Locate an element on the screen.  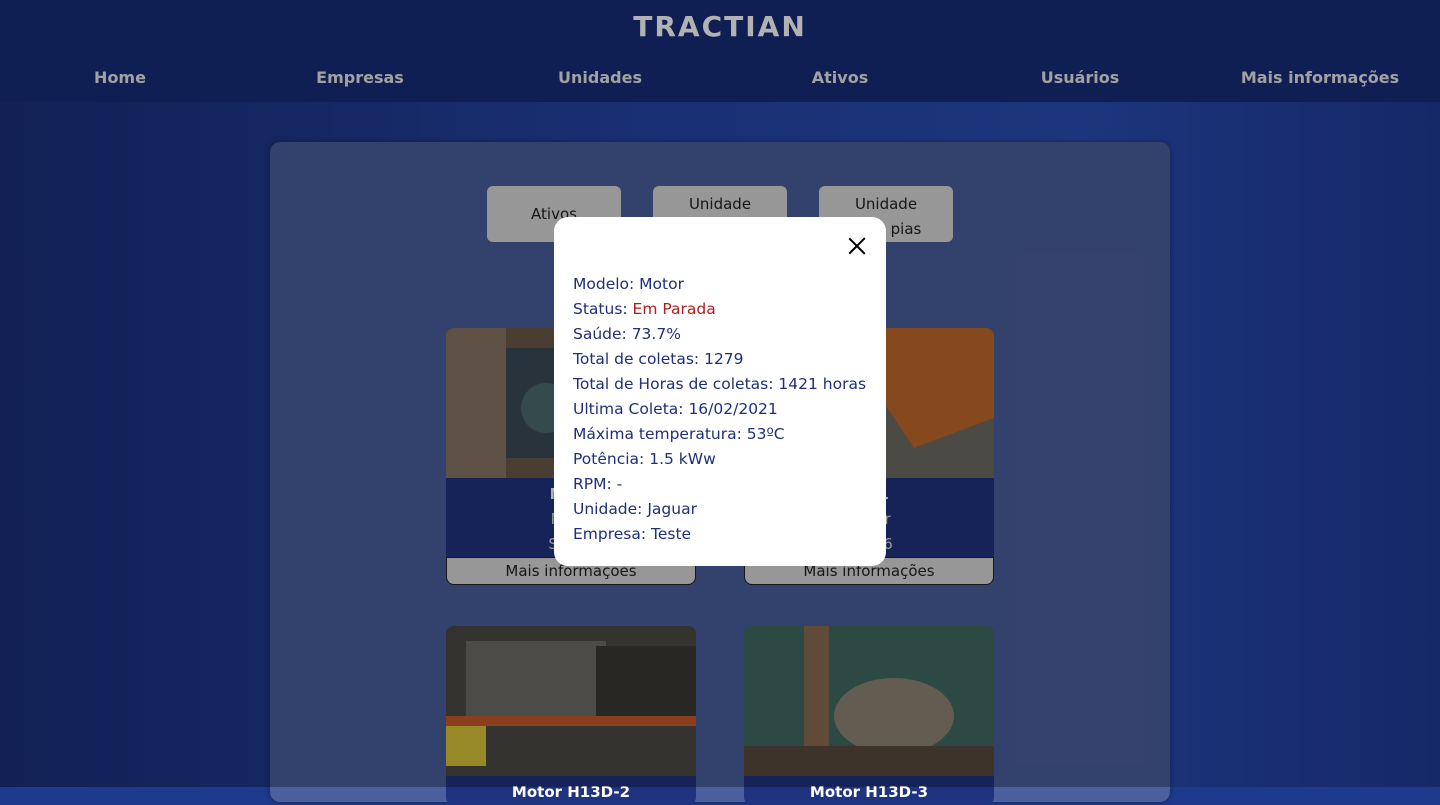
detail-max-temperatura: Máxima temperatura: 53ºC is located at coordinates (679, 434).